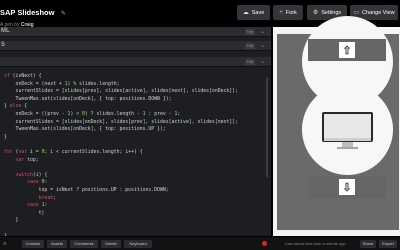  What do you see at coordinates (378, 12) in the screenshot?
I see `change-view-label: Change View` at bounding box center [378, 12].